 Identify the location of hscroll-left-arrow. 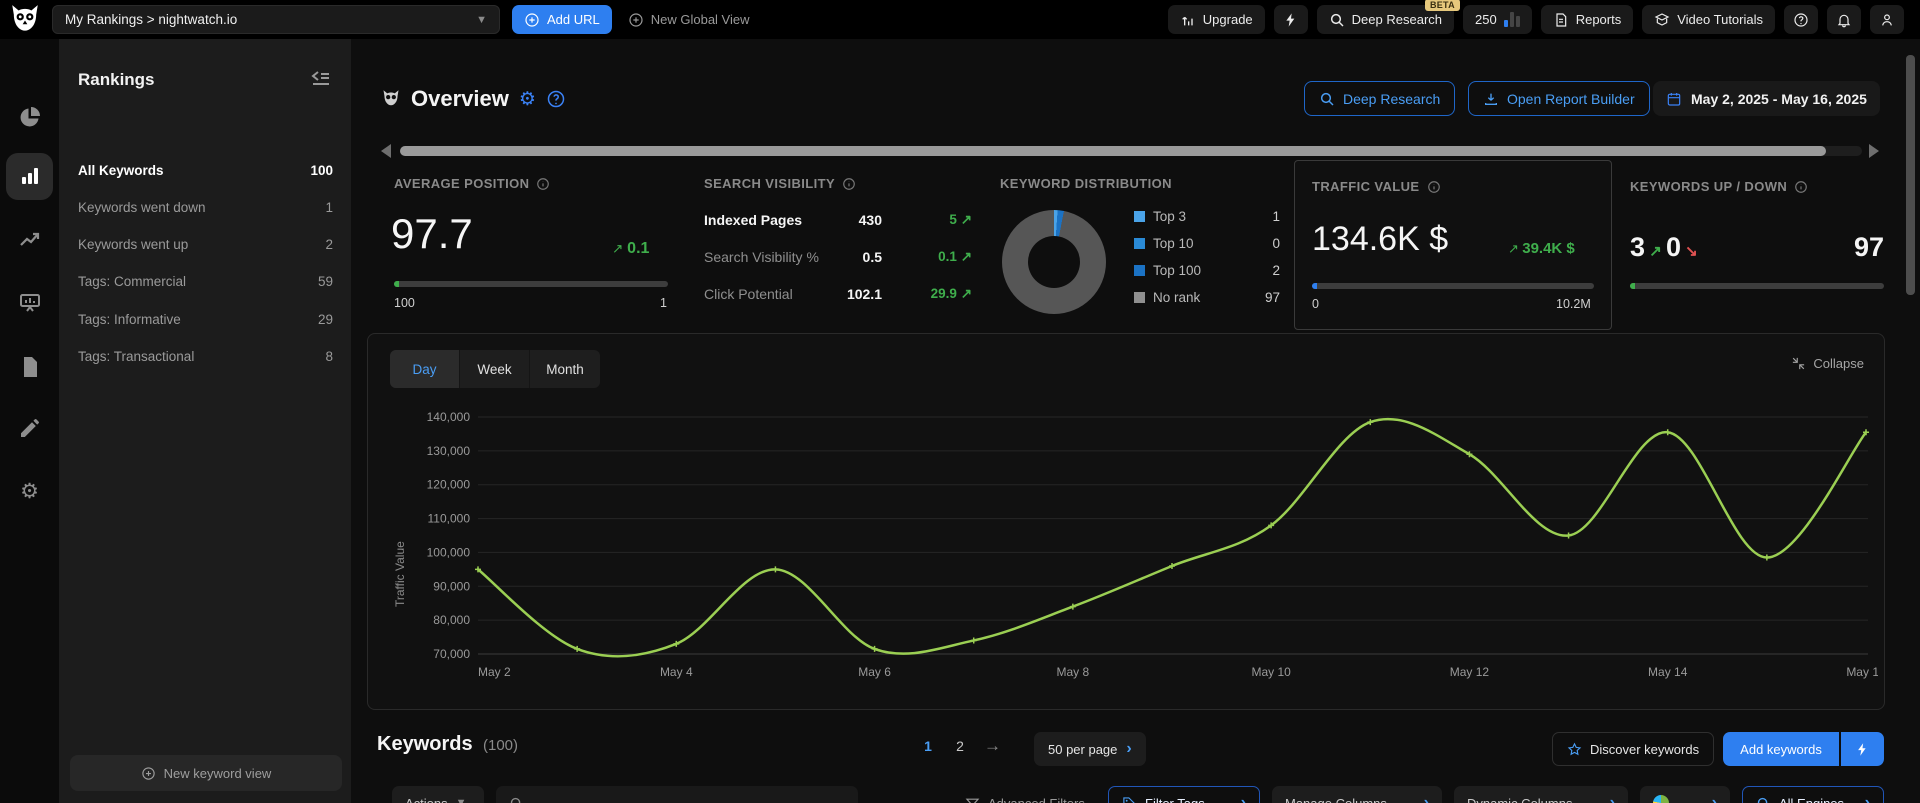
(386, 151).